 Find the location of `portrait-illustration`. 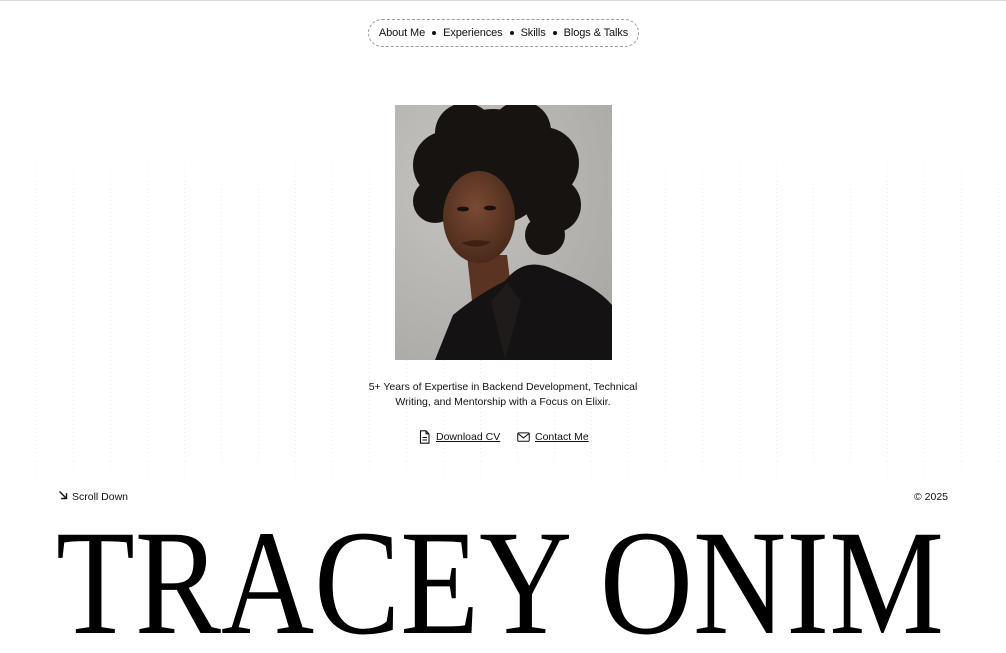

portrait-illustration is located at coordinates (503, 232).